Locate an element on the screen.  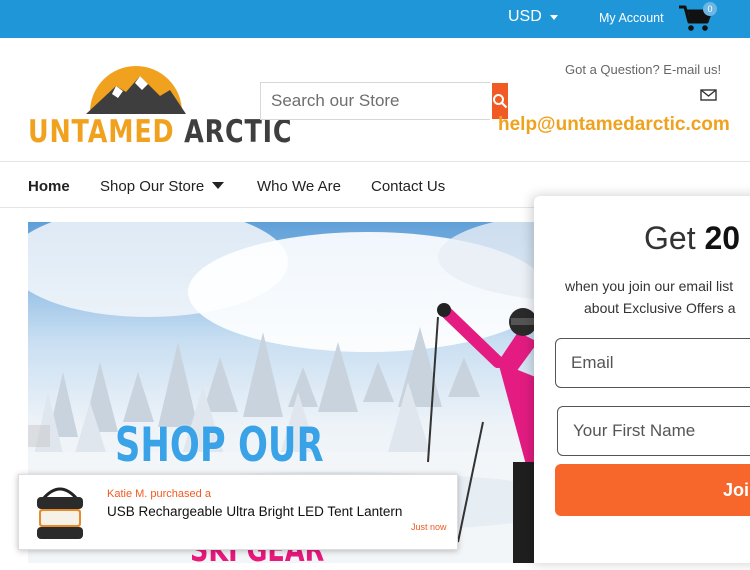
first-name-field is located at coordinates (653, 431).